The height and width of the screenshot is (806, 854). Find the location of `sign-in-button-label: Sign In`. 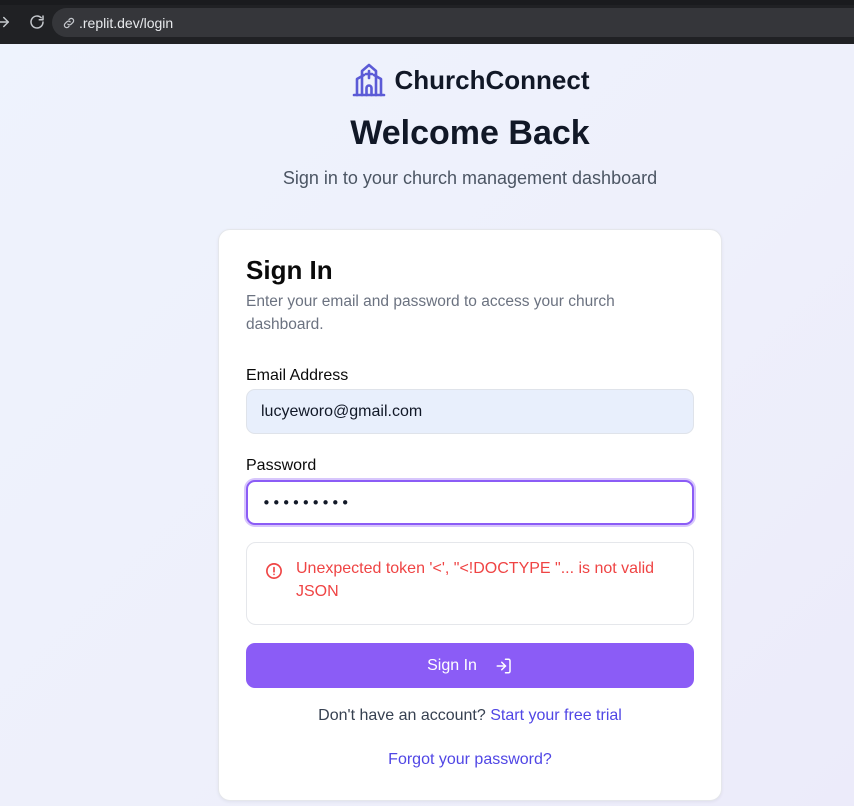

sign-in-button-label: Sign In is located at coordinates (452, 665).